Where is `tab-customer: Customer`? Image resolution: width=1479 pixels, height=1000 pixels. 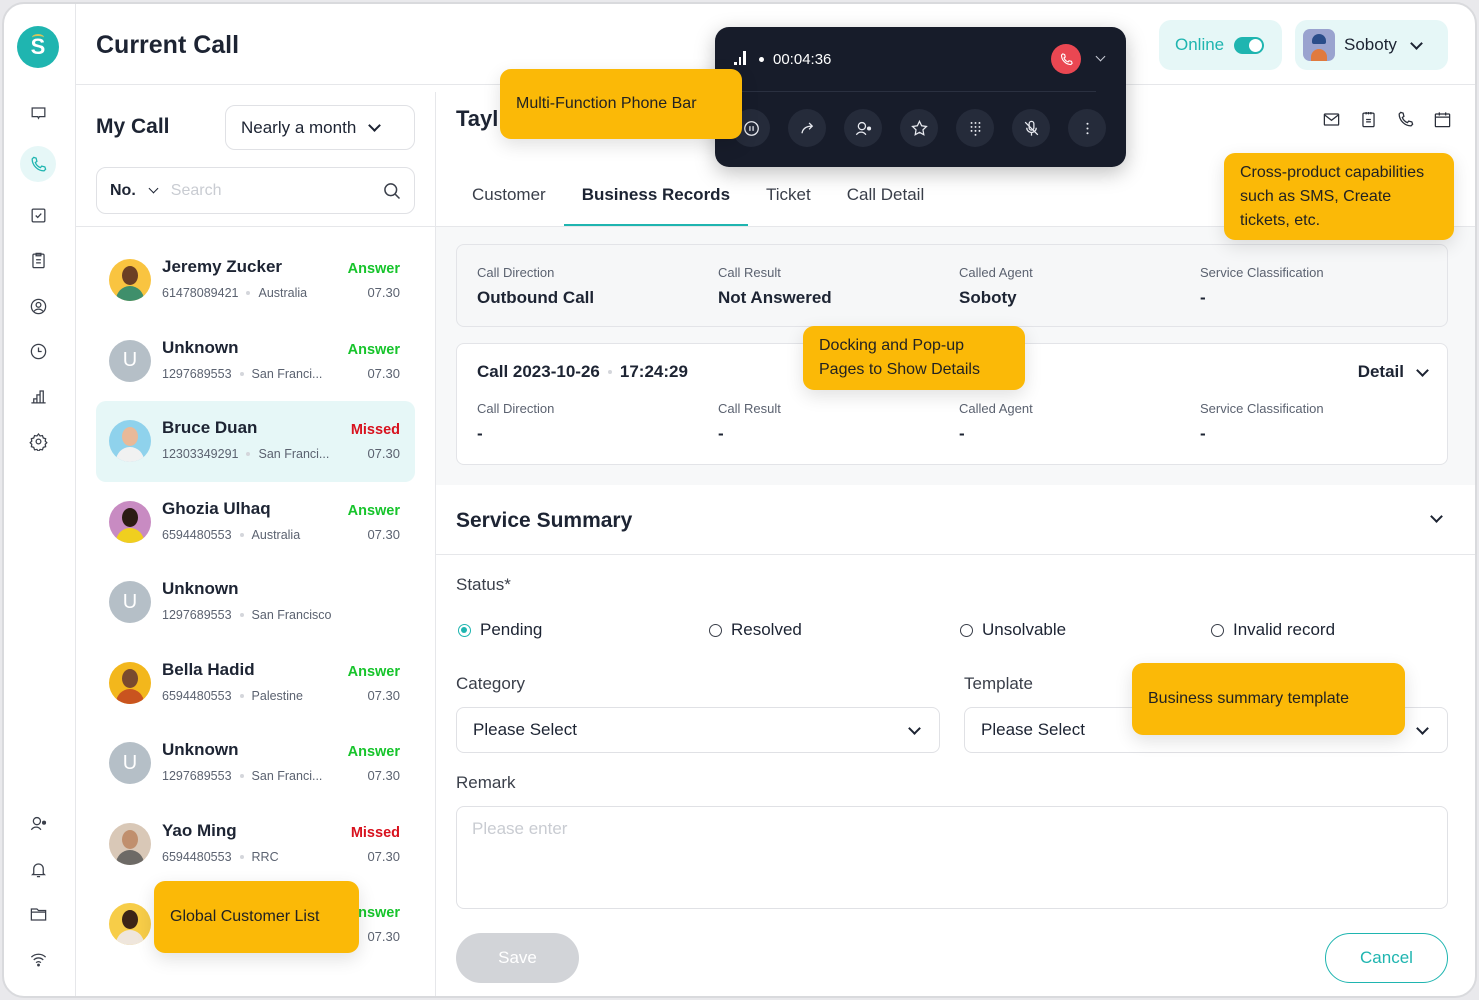 tab-customer: Customer is located at coordinates (509, 197).